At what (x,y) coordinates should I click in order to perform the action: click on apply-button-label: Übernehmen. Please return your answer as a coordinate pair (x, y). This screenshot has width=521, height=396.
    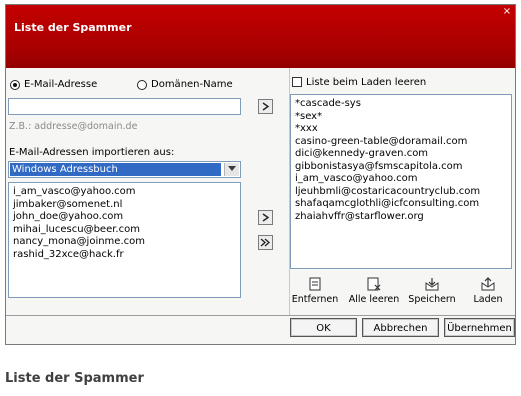
    Looking at the image, I should click on (479, 327).